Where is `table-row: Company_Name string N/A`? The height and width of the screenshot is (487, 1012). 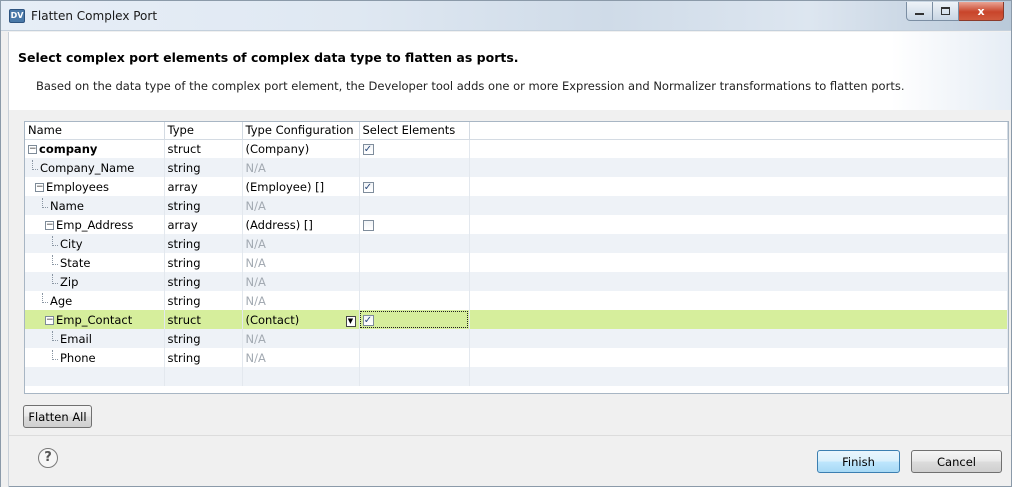
table-row: Company_Name string N/A is located at coordinates (516, 167).